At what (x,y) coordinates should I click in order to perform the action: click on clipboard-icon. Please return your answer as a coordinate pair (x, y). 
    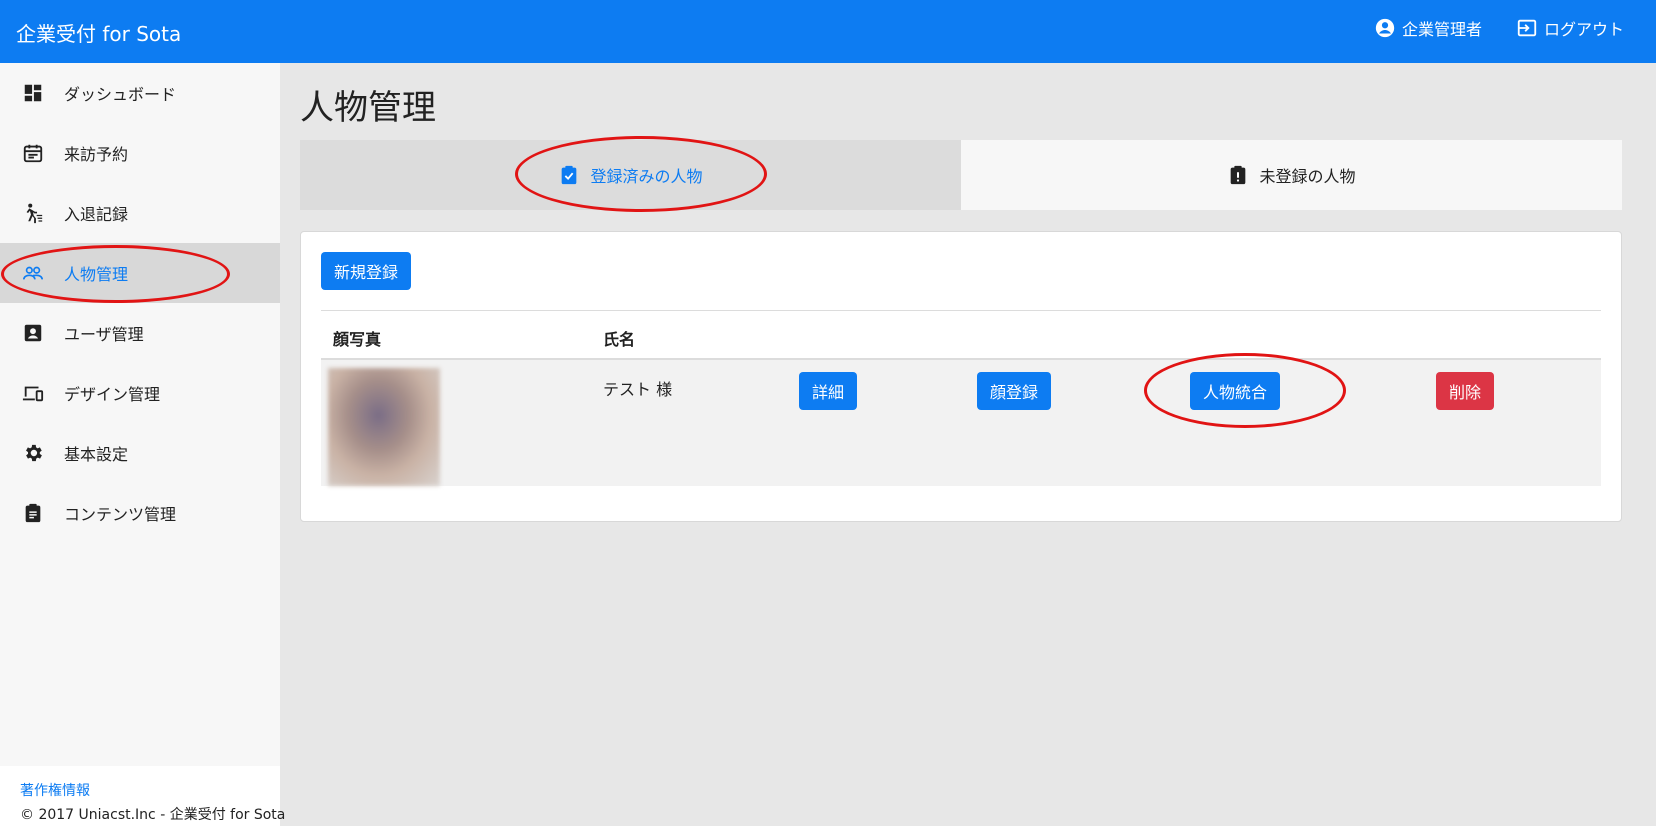
    Looking at the image, I should click on (33, 513).